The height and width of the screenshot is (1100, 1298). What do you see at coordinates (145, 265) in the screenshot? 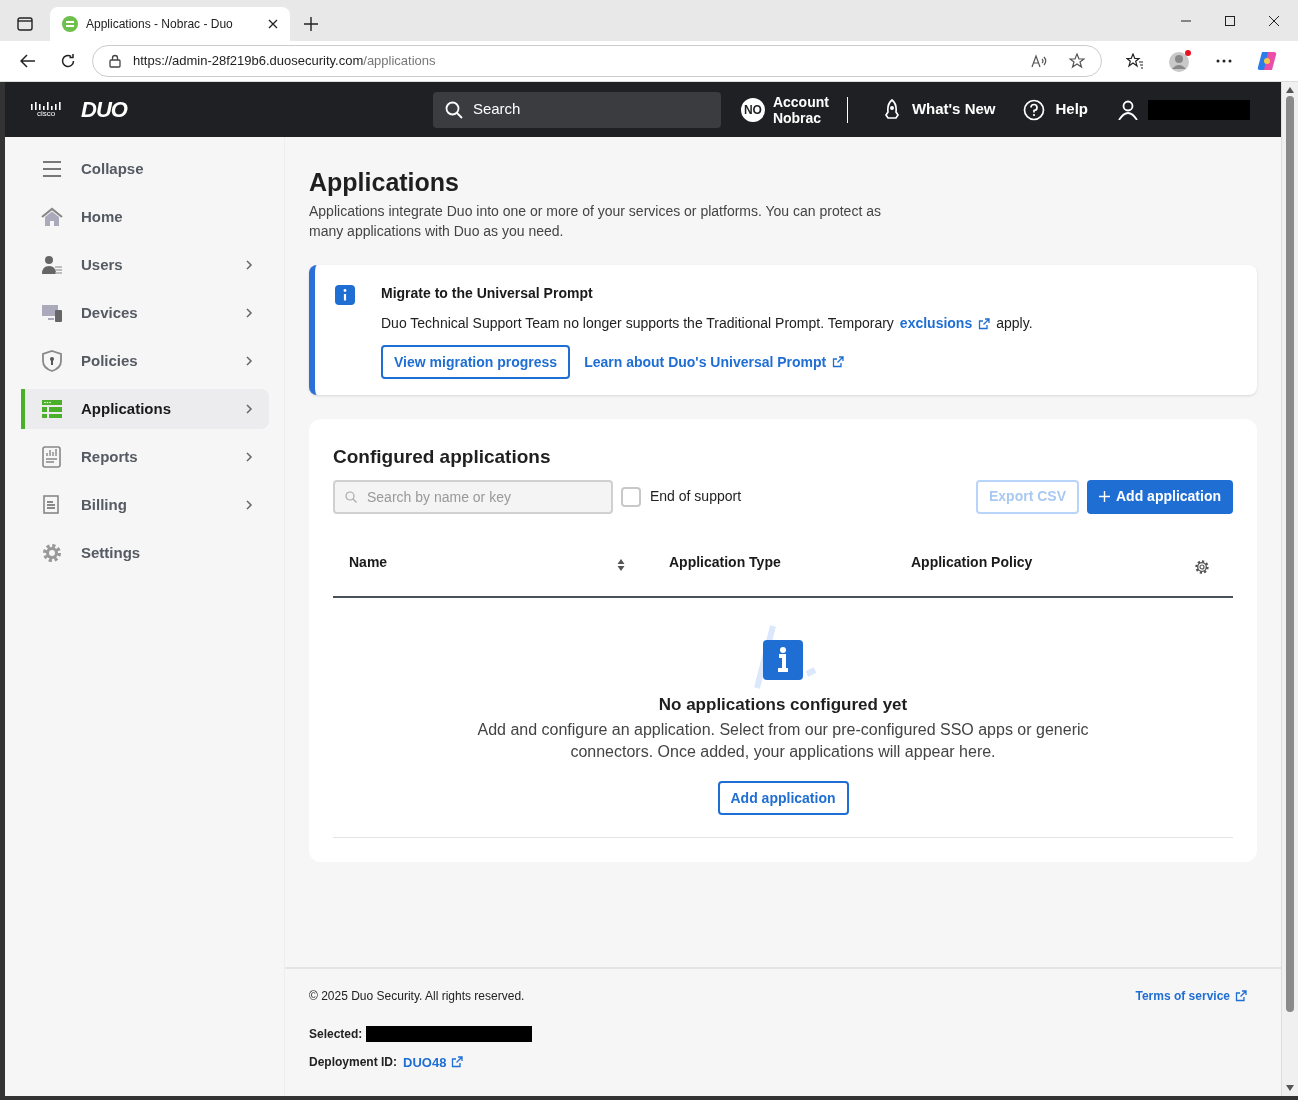
I see `sidebar-item: Users` at bounding box center [145, 265].